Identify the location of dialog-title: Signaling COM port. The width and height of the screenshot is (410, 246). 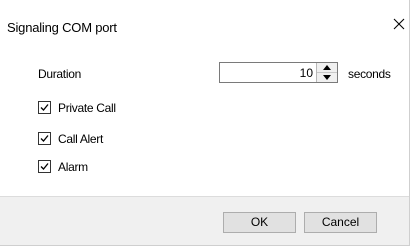
(62, 27).